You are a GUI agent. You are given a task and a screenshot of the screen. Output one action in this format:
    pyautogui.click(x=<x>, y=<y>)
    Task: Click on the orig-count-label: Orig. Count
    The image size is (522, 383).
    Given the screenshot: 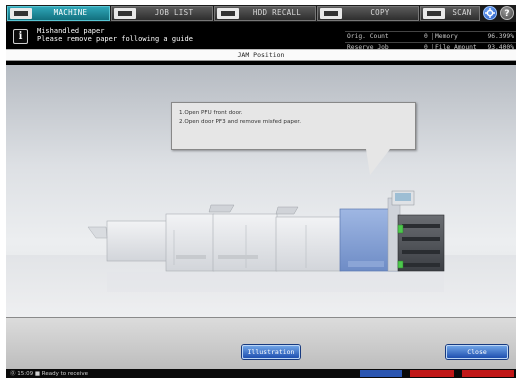 What is the action you would take?
    pyautogui.click(x=368, y=36)
    